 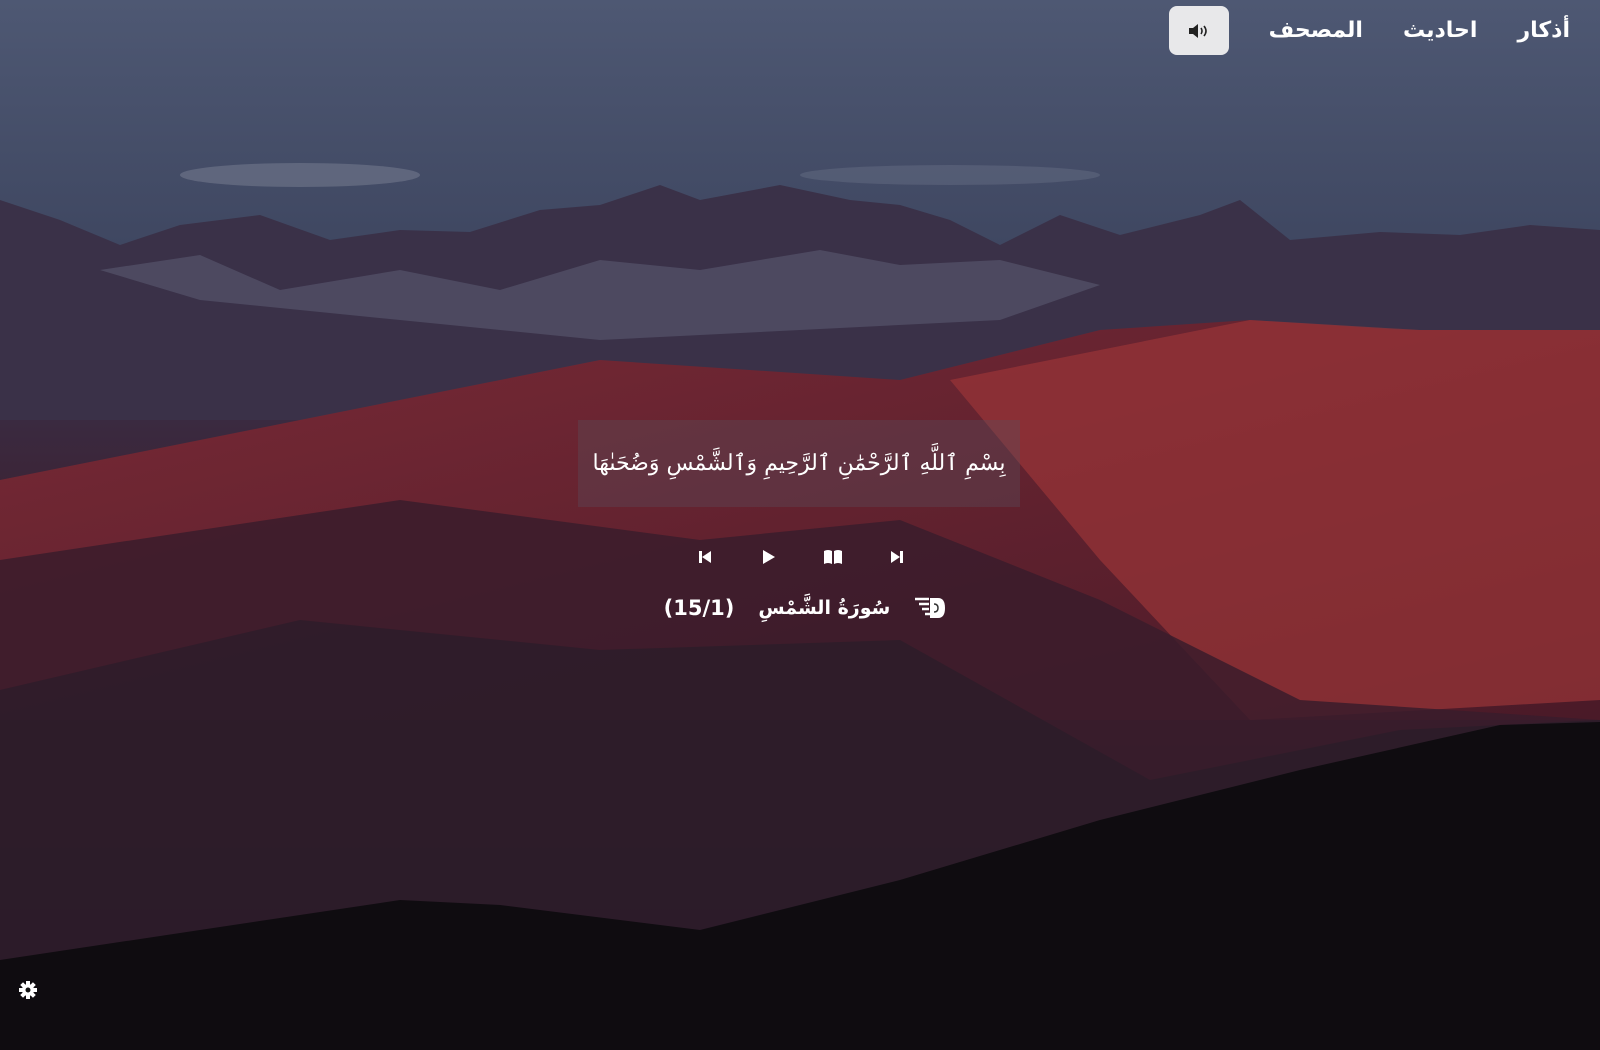 What do you see at coordinates (824, 608) in the screenshot?
I see `surah-name: سُورَةُ الشَّمْسِ` at bounding box center [824, 608].